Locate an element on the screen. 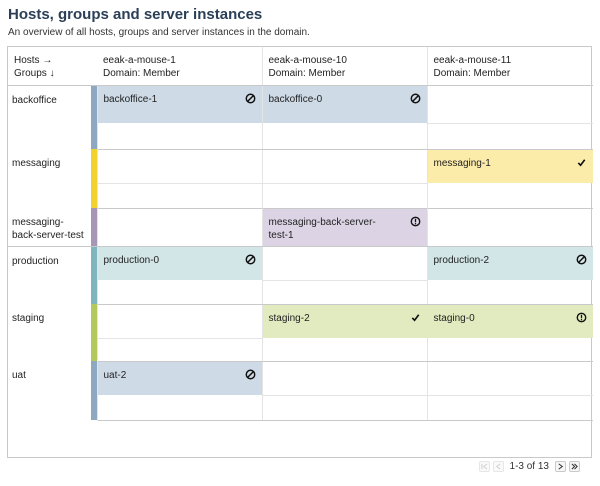  server-instance: staging-0 is located at coordinates (511, 322).